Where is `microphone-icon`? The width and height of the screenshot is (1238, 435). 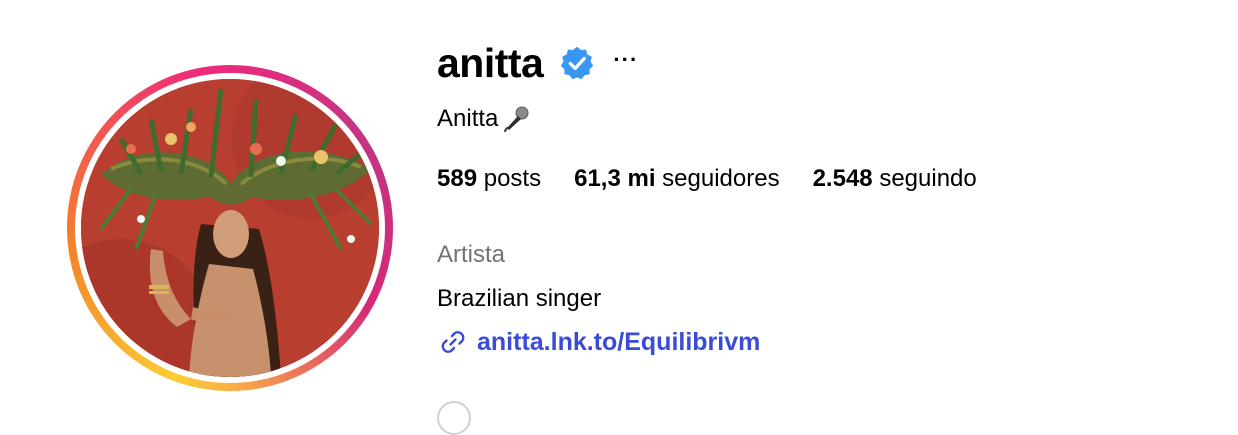 microphone-icon is located at coordinates (516, 119).